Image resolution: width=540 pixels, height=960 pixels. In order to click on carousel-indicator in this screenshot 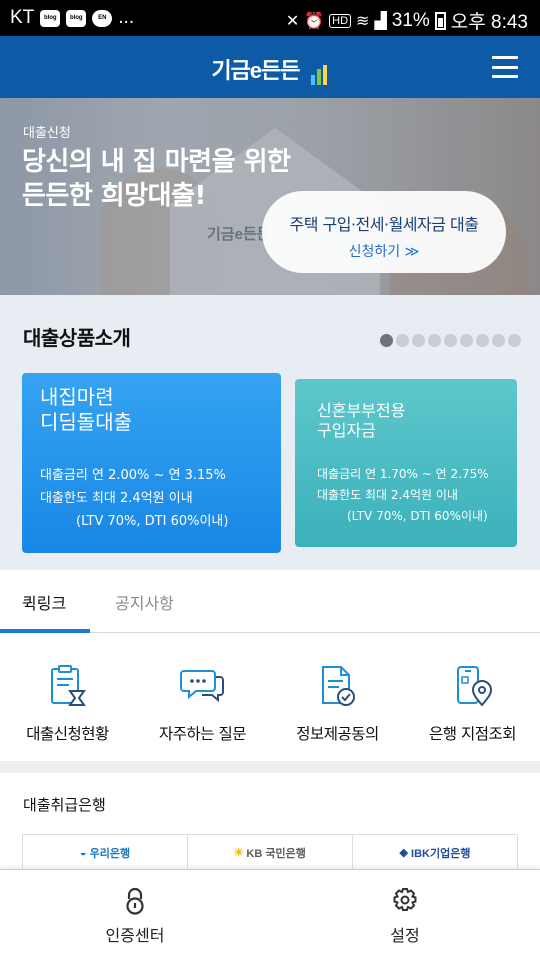, I will do `click(450, 340)`.